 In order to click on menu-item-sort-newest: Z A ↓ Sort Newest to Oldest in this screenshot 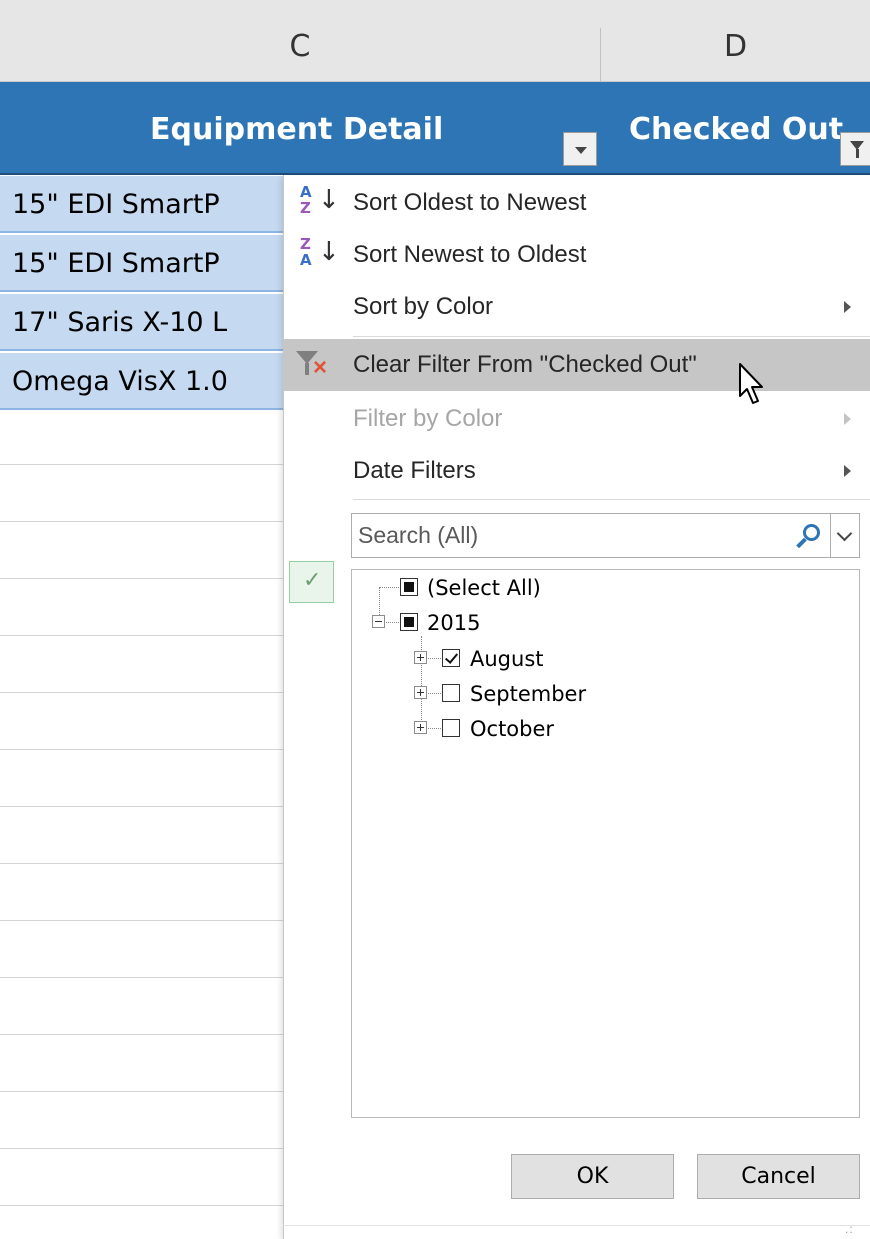, I will do `click(577, 255)`.